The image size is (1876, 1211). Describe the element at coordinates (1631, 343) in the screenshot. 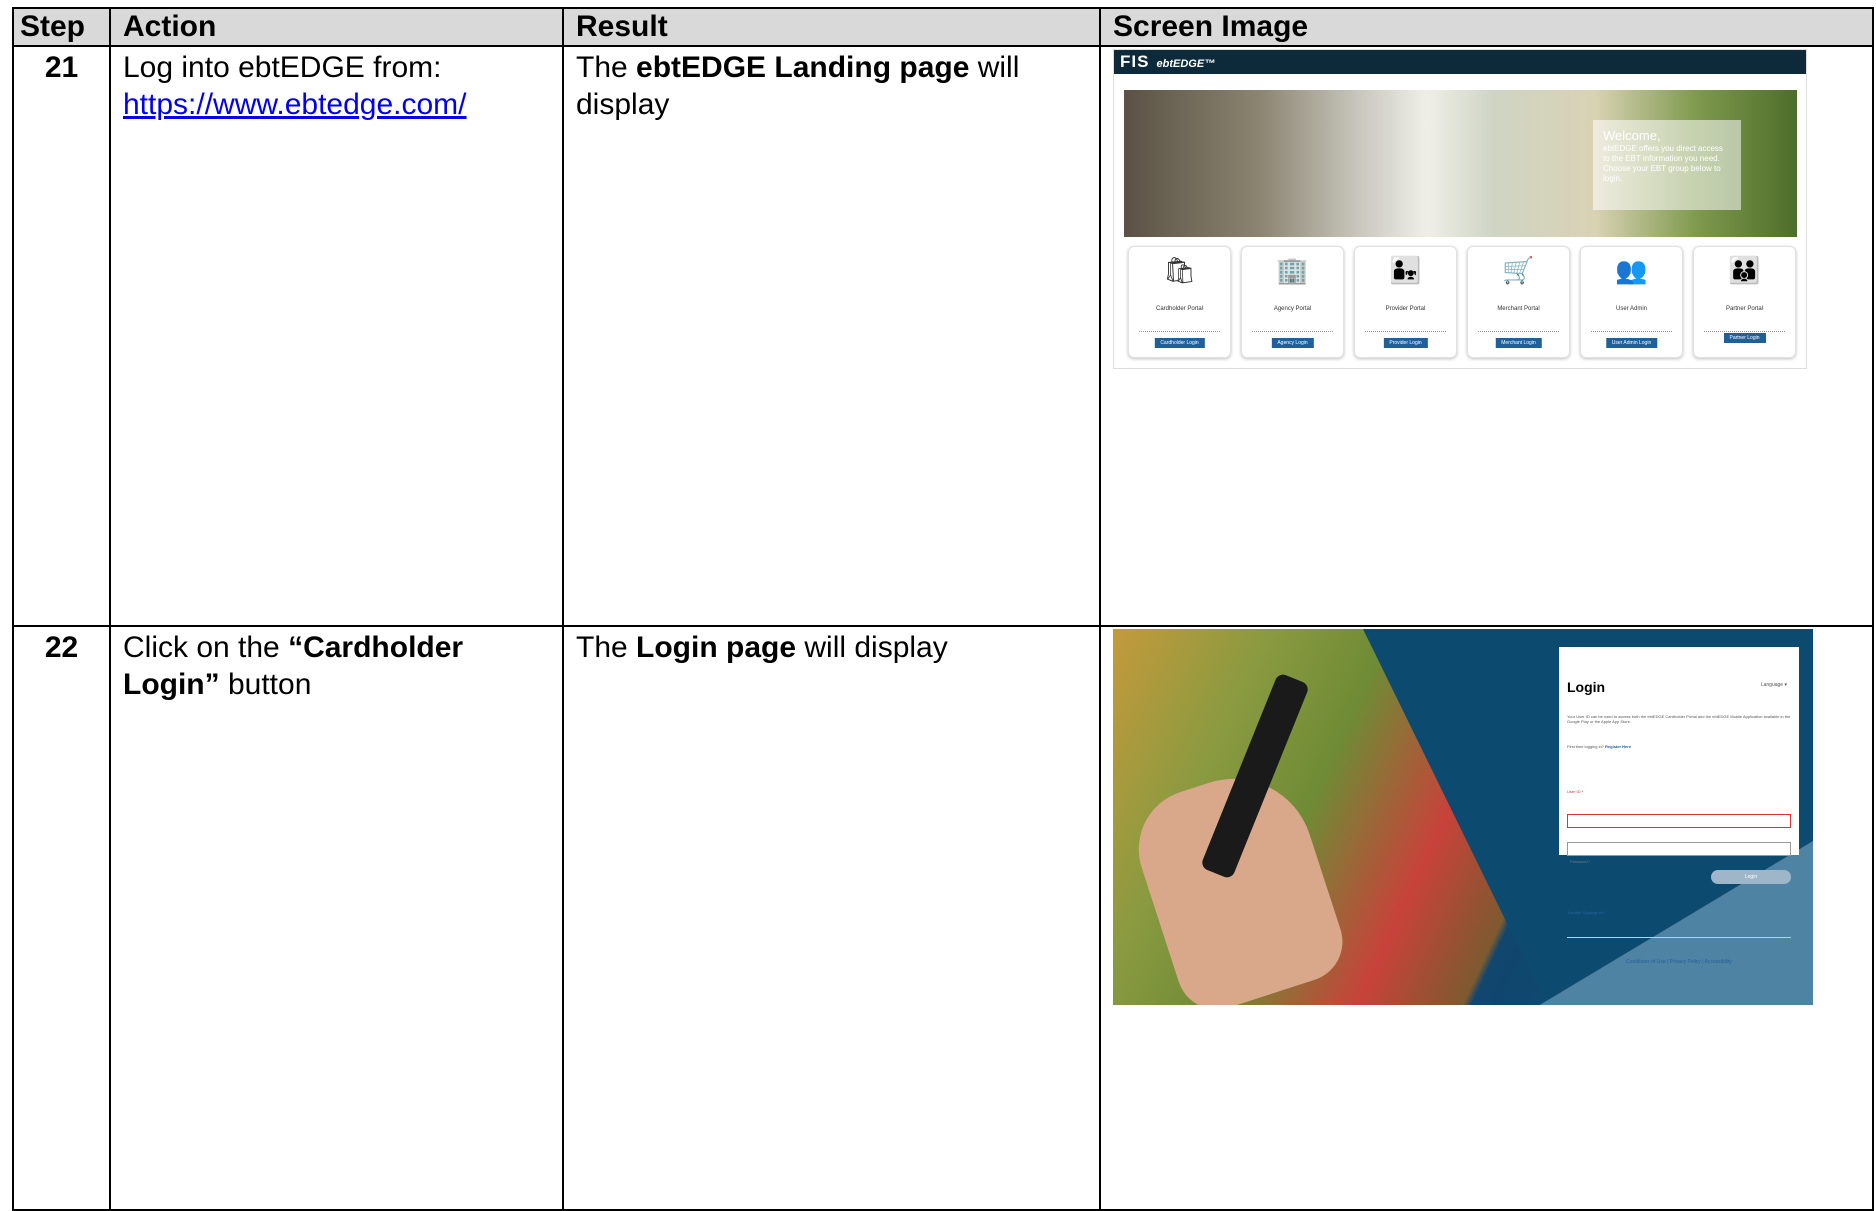

I see `user-admin-login-button: User Admin Login` at that location.